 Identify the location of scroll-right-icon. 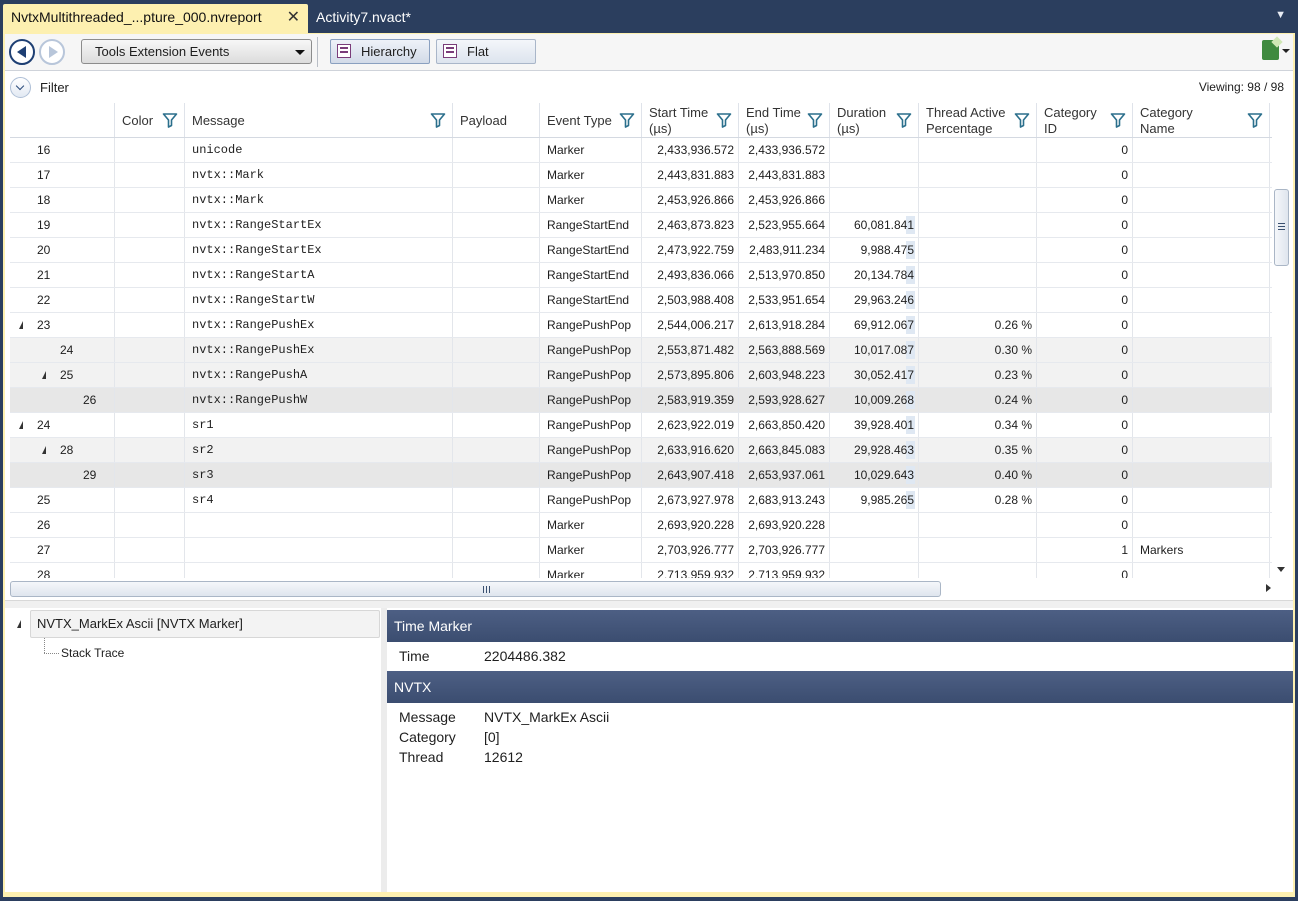
(1268, 588).